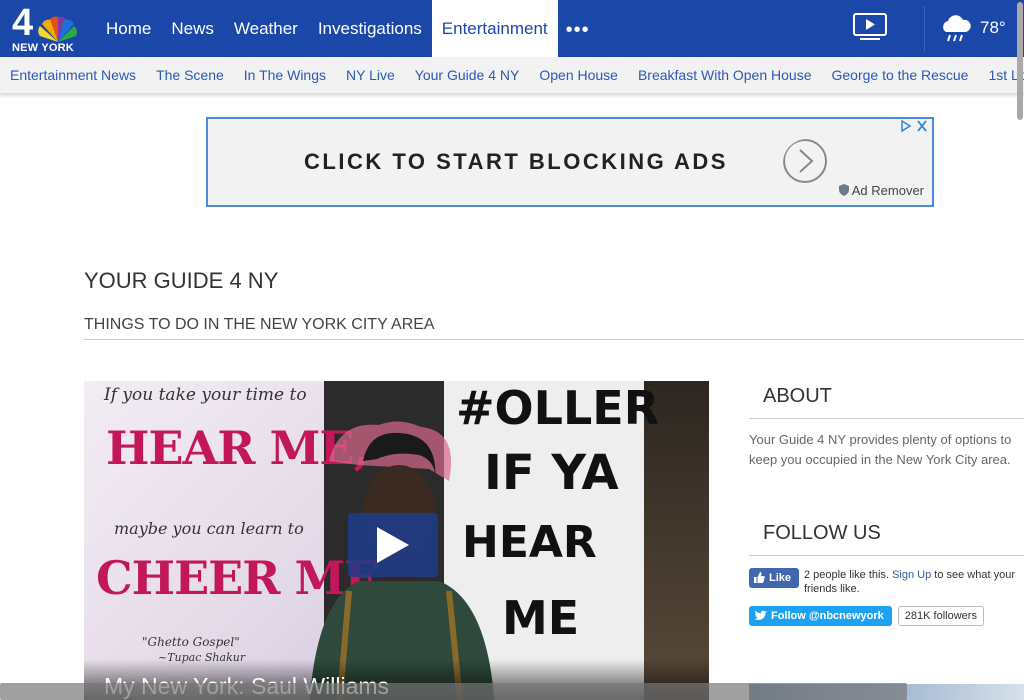 This screenshot has height=700, width=1024. Describe the element at coordinates (911, 575) in the screenshot. I see `facebook-signup-link: Sign Up` at that location.